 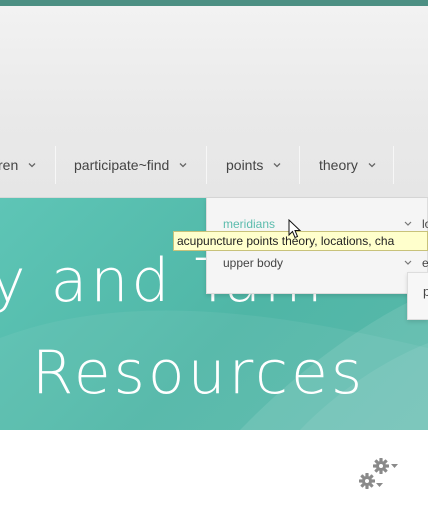 I want to click on submenu-label-truncated: e, so click(x=425, y=263).